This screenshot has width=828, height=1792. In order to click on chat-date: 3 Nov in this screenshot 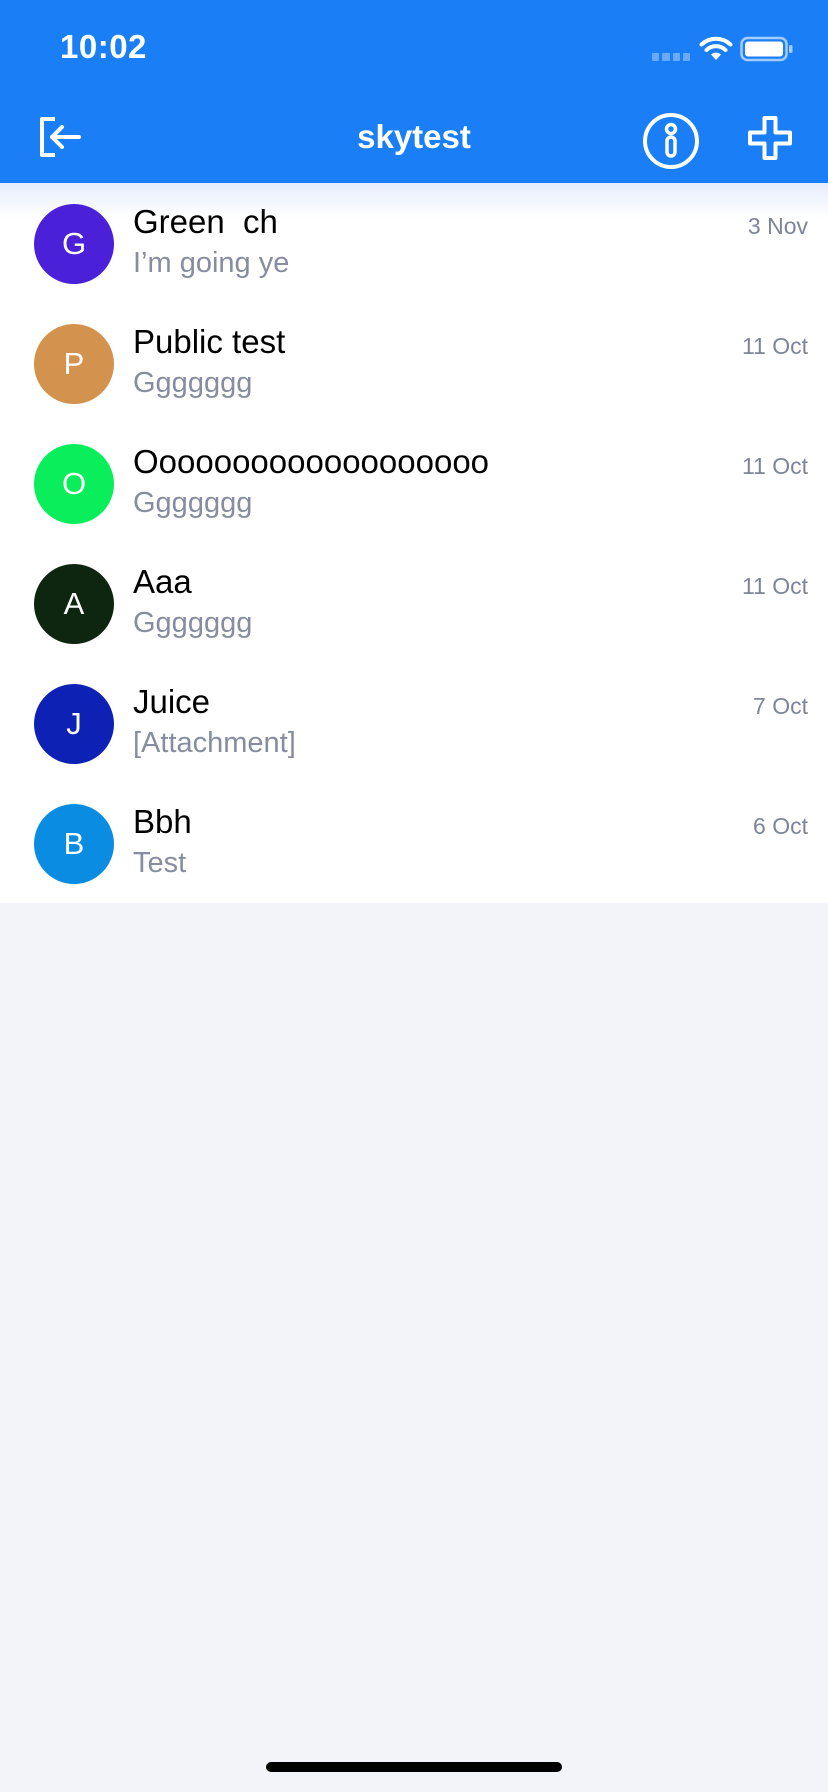, I will do `click(777, 226)`.